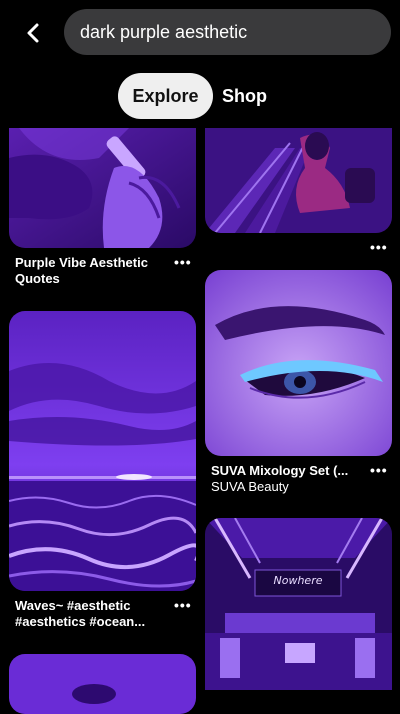 This screenshot has width=400, height=714. What do you see at coordinates (250, 486) in the screenshot?
I see `pin-subtitle: SUVA Beauty` at bounding box center [250, 486].